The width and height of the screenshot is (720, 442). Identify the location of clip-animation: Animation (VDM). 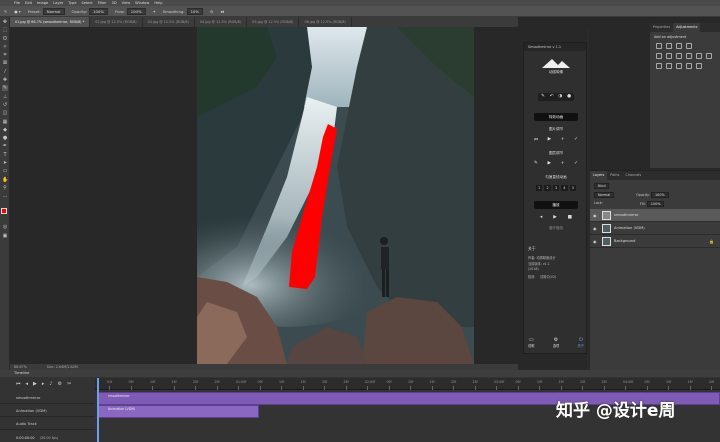
(178, 411).